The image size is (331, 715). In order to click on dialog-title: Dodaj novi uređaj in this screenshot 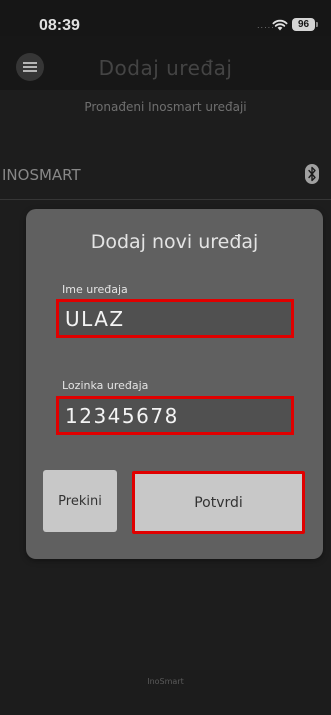, I will do `click(174, 242)`.